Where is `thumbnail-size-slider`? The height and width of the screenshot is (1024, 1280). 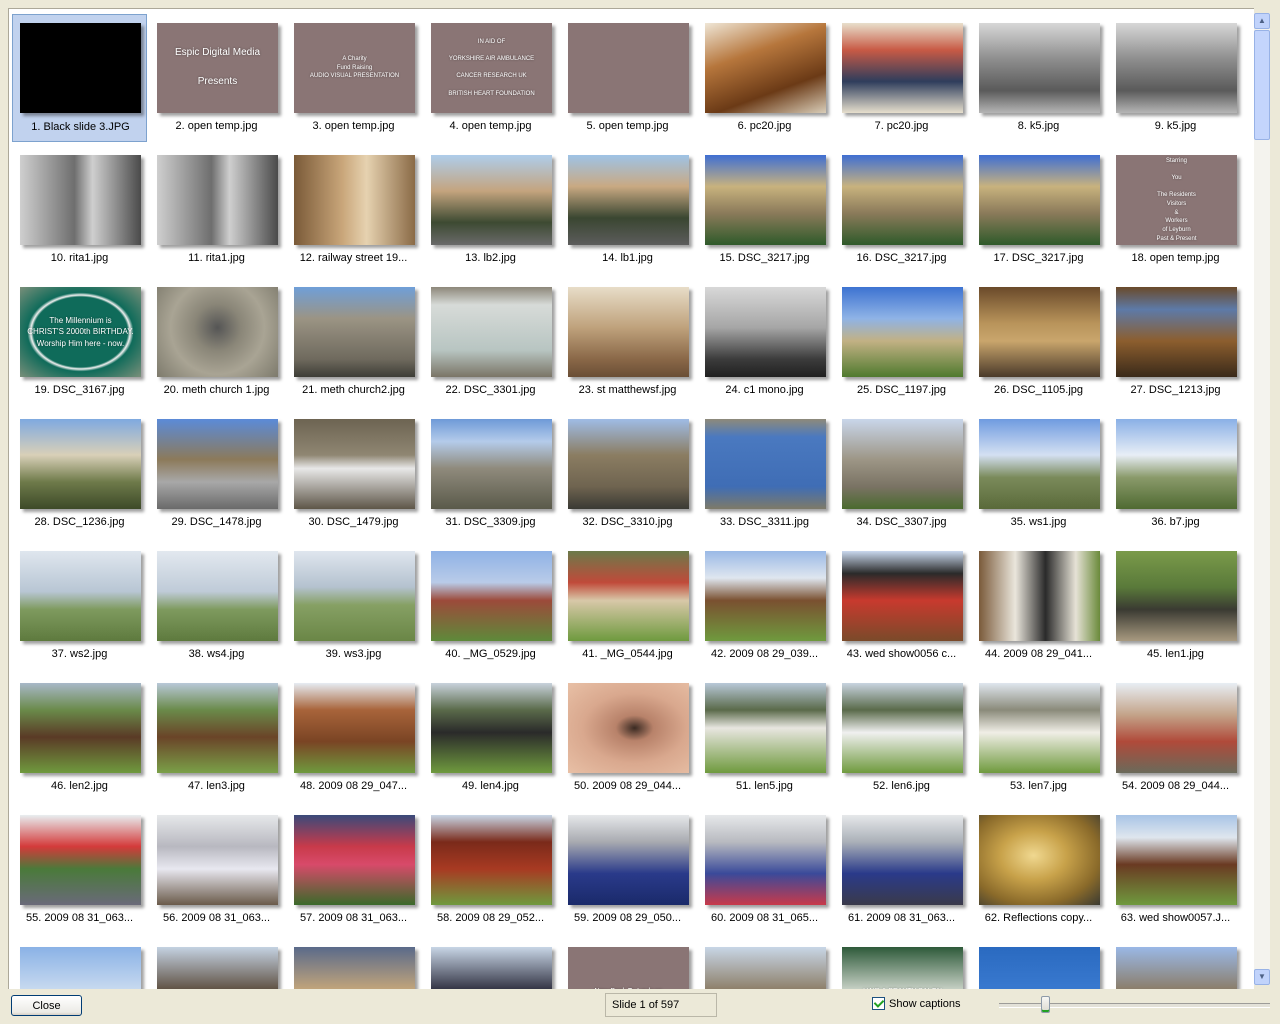
thumbnail-size-slider is located at coordinates (1134, 1005).